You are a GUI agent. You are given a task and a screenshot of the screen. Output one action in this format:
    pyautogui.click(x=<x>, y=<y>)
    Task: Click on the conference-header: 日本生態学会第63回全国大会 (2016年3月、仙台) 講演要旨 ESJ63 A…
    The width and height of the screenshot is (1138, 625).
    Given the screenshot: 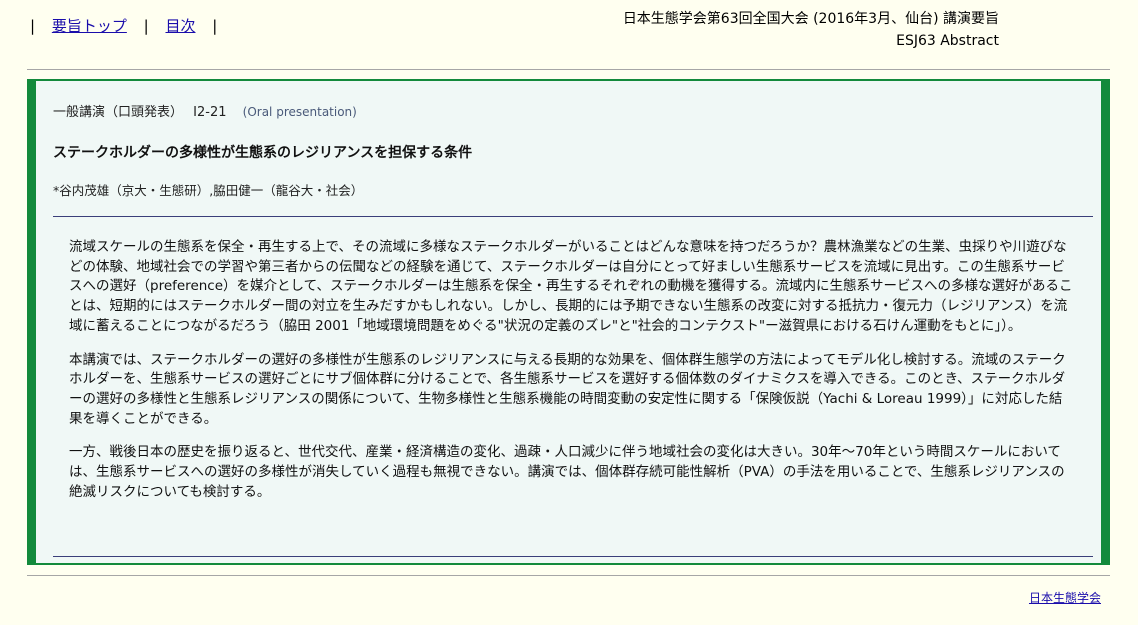 What is the action you would take?
    pyautogui.click(x=811, y=30)
    